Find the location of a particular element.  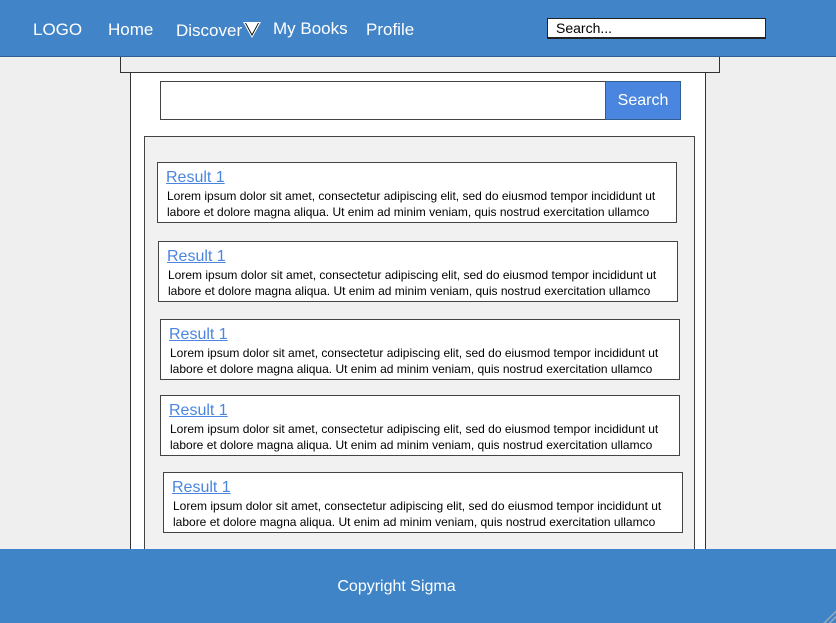

top-nav-bar: LOGO Home Discover My Books Profile is located at coordinates (418, 28).